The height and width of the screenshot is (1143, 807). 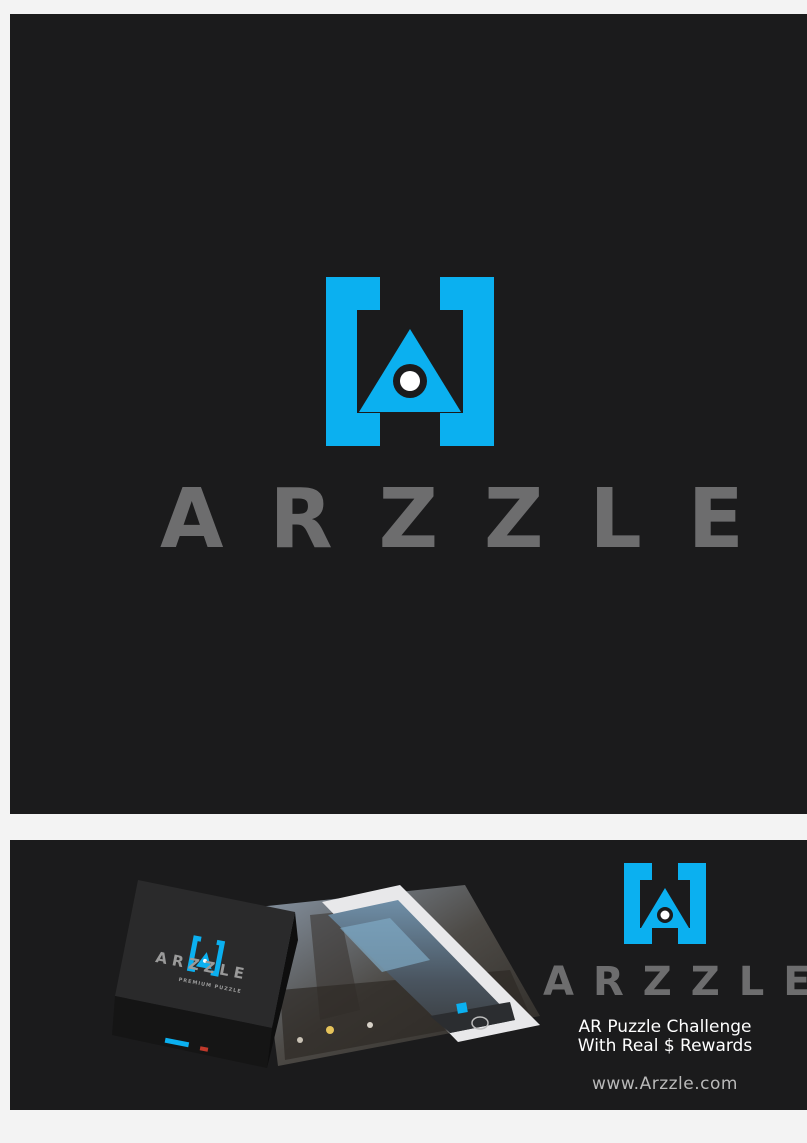 What do you see at coordinates (675, 982) in the screenshot?
I see `brand-wordmark-small: ARZZLE` at bounding box center [675, 982].